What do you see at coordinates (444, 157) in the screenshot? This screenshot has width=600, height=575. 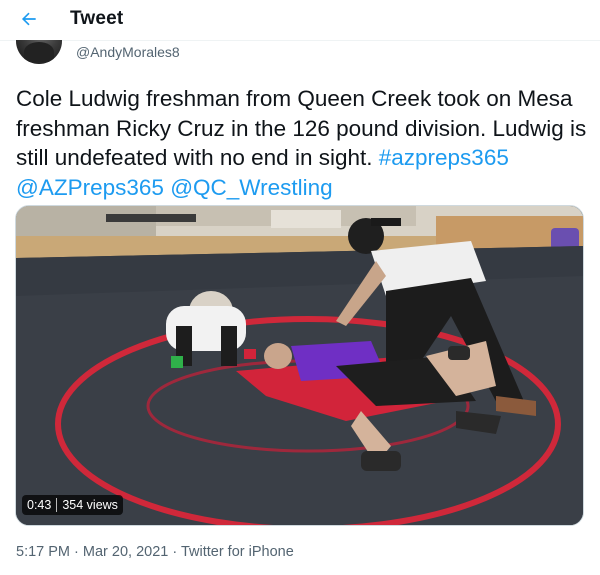 I see `hashtag-link: #azpreps365` at bounding box center [444, 157].